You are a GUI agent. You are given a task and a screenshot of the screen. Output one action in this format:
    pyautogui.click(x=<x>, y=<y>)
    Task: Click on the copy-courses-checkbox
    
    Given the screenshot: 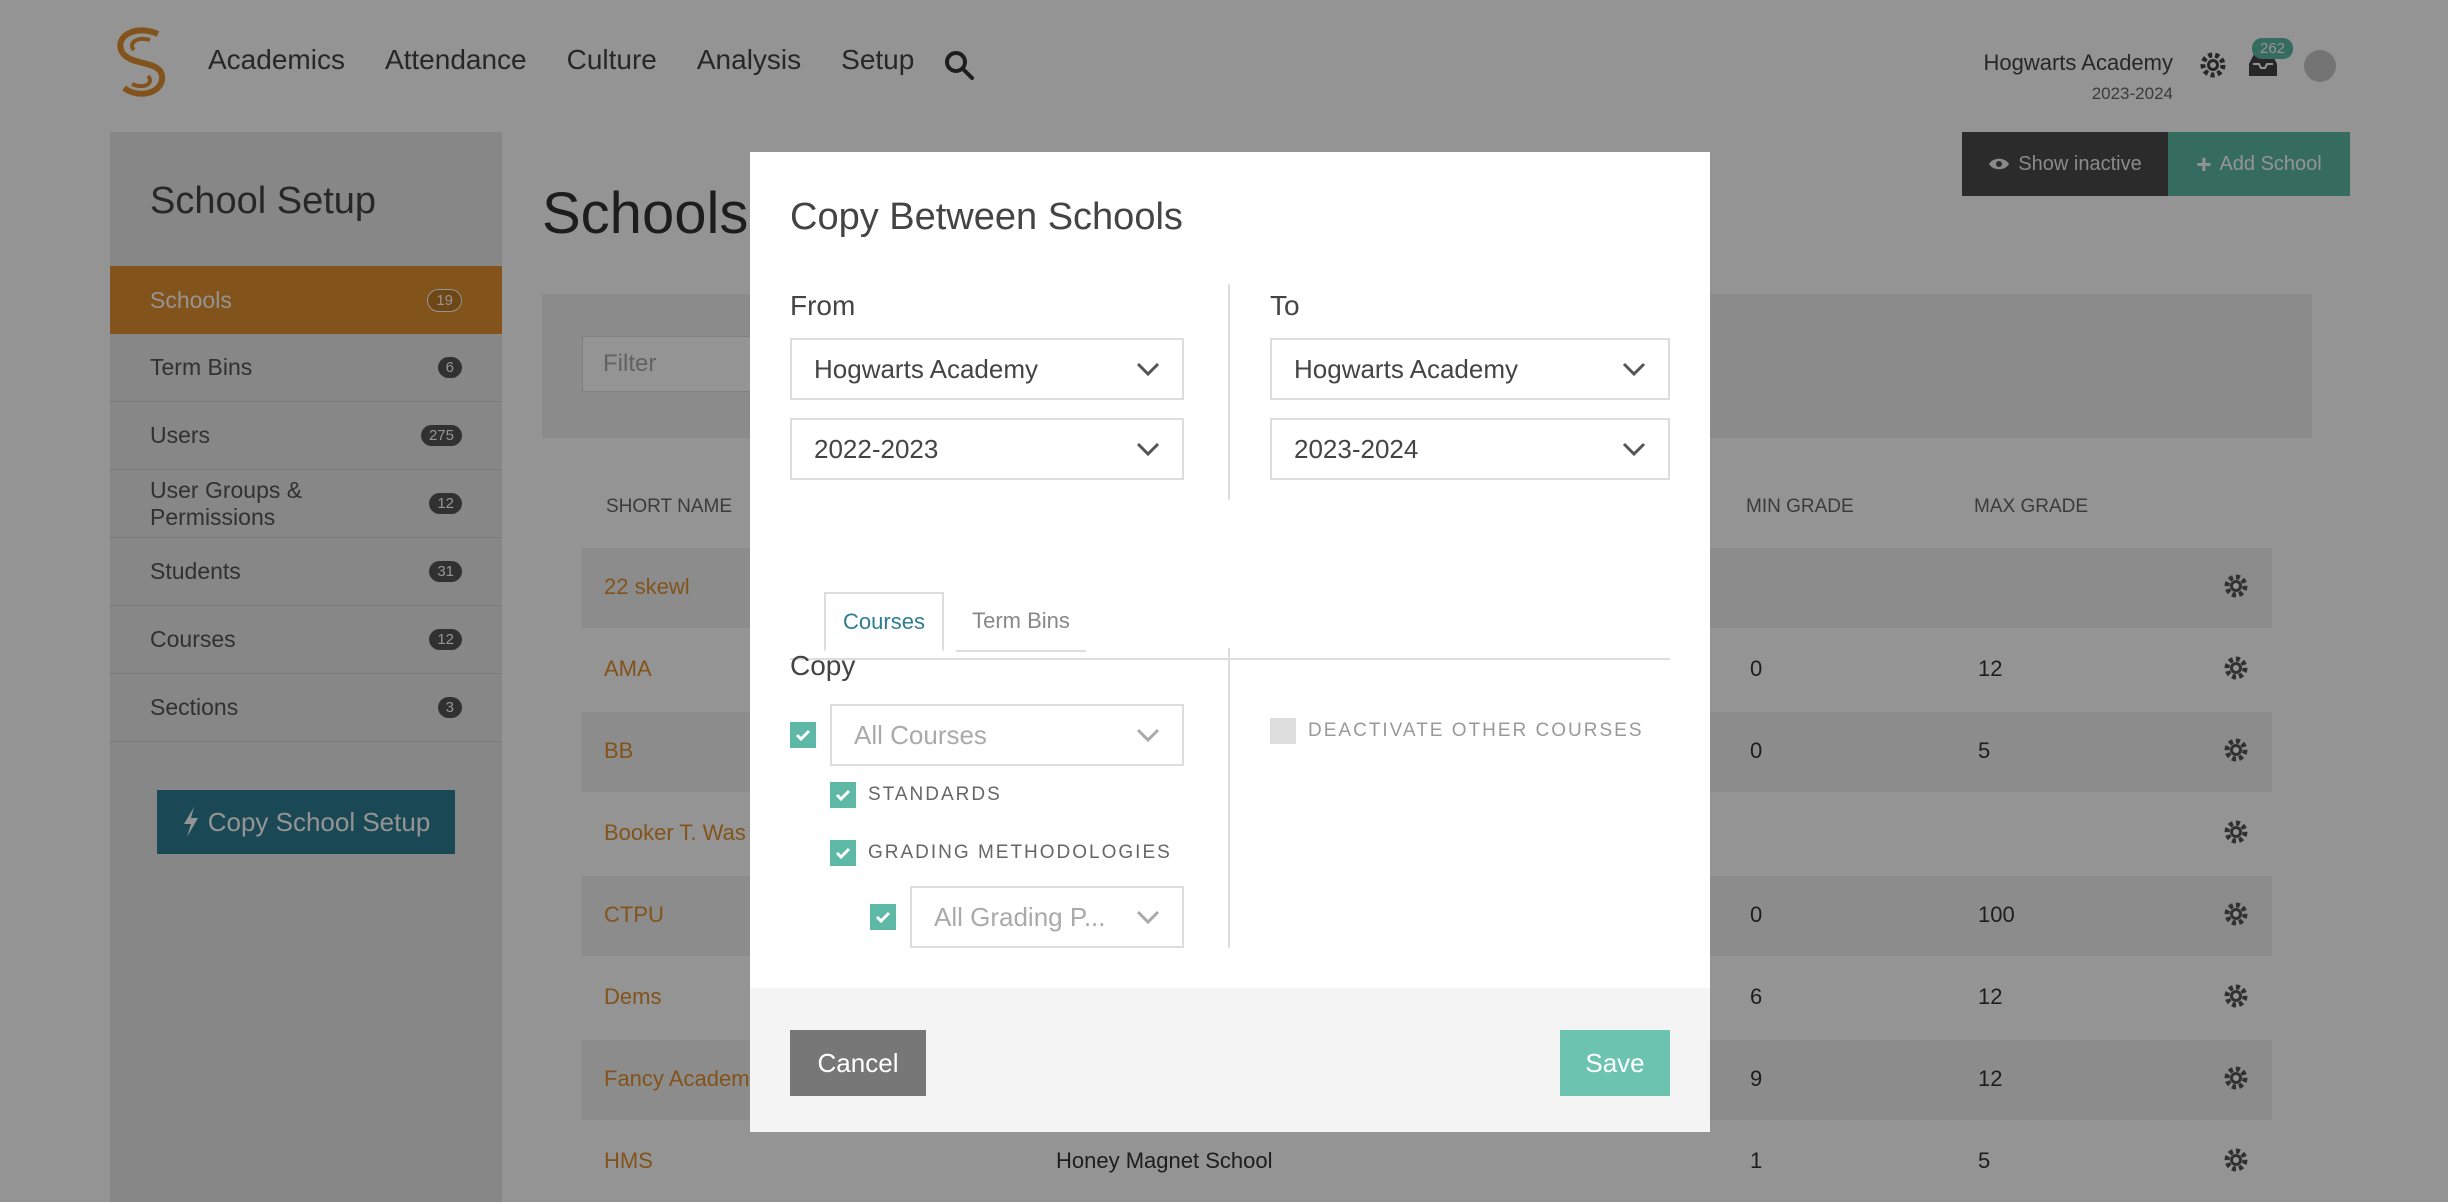 What is the action you would take?
    pyautogui.click(x=803, y=735)
    